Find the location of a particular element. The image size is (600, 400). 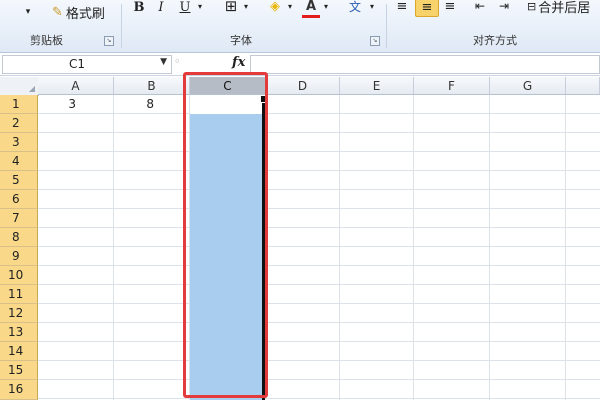

font-color-button: A is located at coordinates (311, 9).